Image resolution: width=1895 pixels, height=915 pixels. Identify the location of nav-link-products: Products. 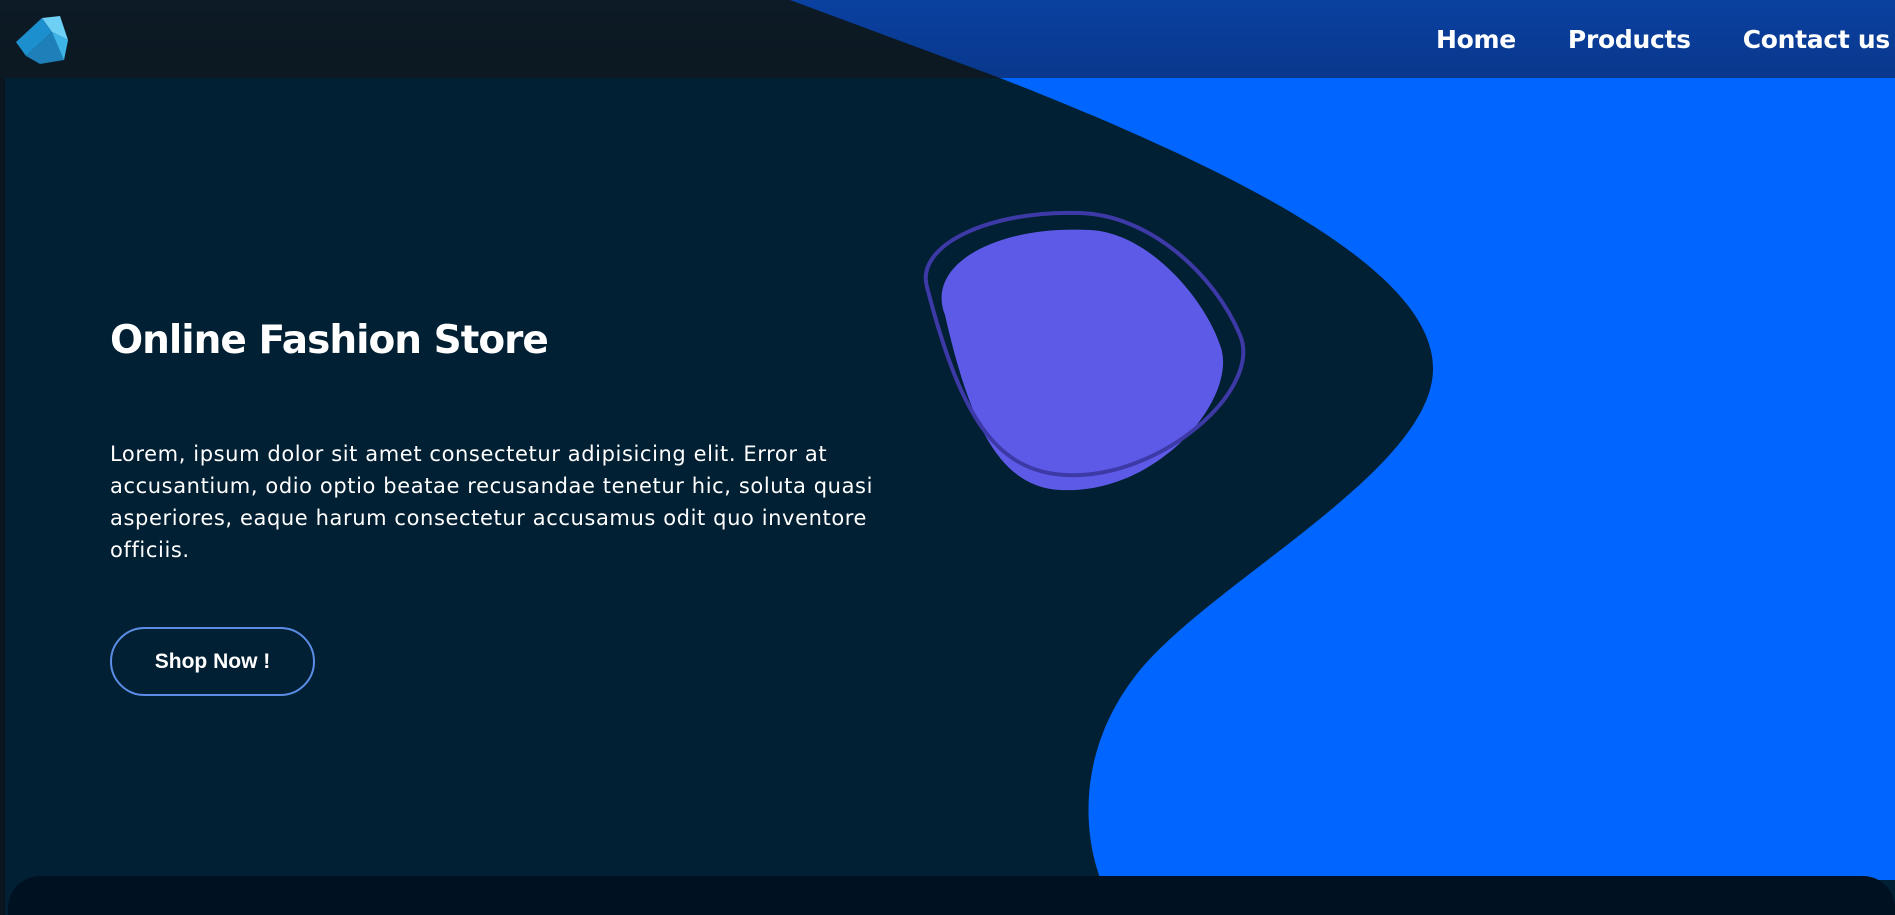
(1629, 39).